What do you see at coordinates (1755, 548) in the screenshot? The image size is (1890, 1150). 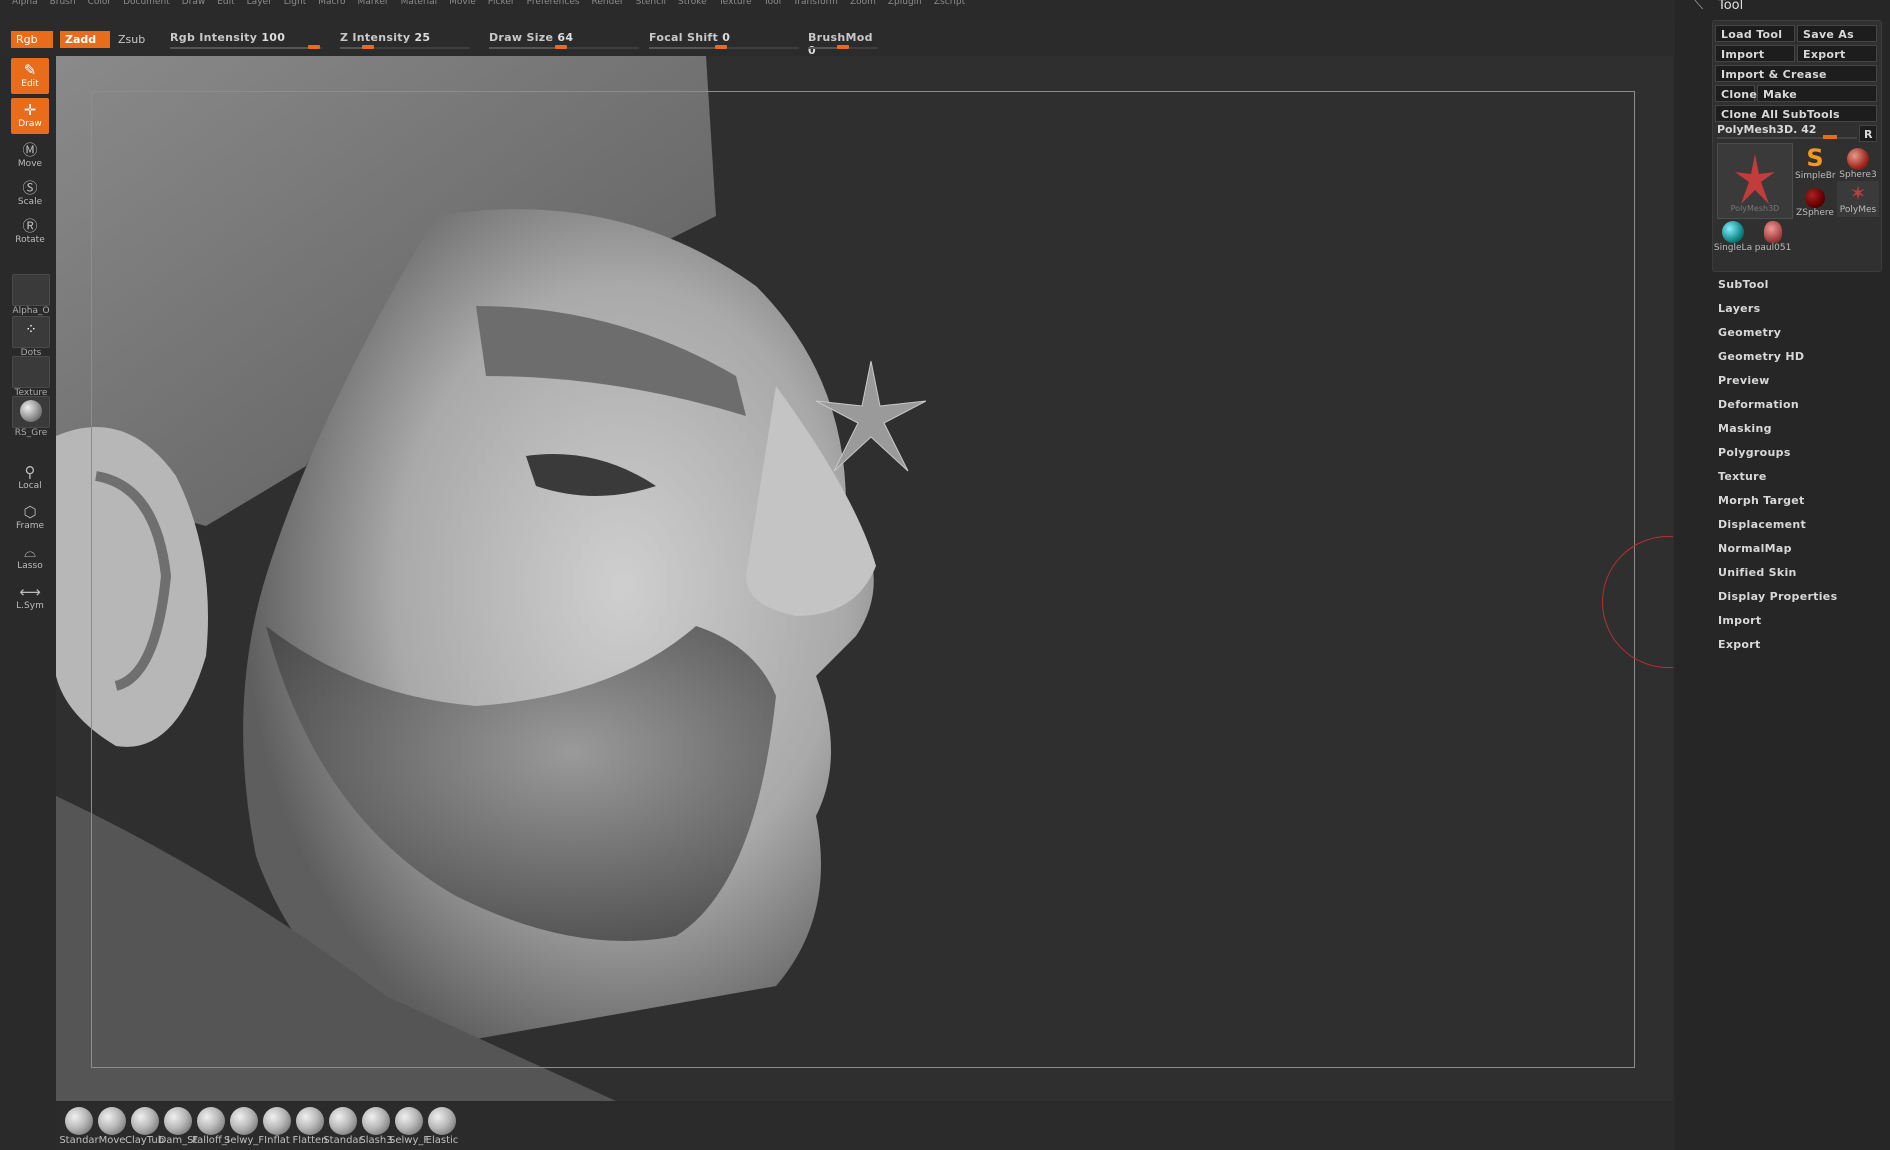 I see `tool-subpalette-normalmap: NormalMap` at bounding box center [1755, 548].